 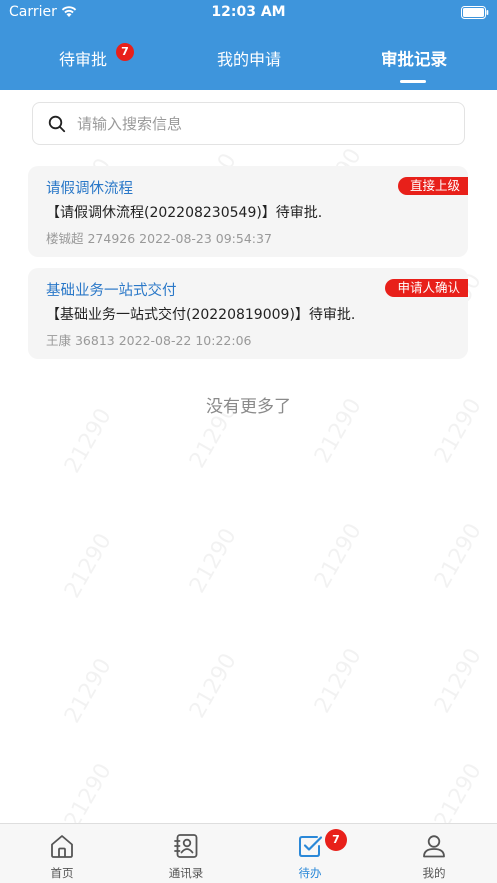 I want to click on nav-todo: 7 待办, so click(x=310, y=853).